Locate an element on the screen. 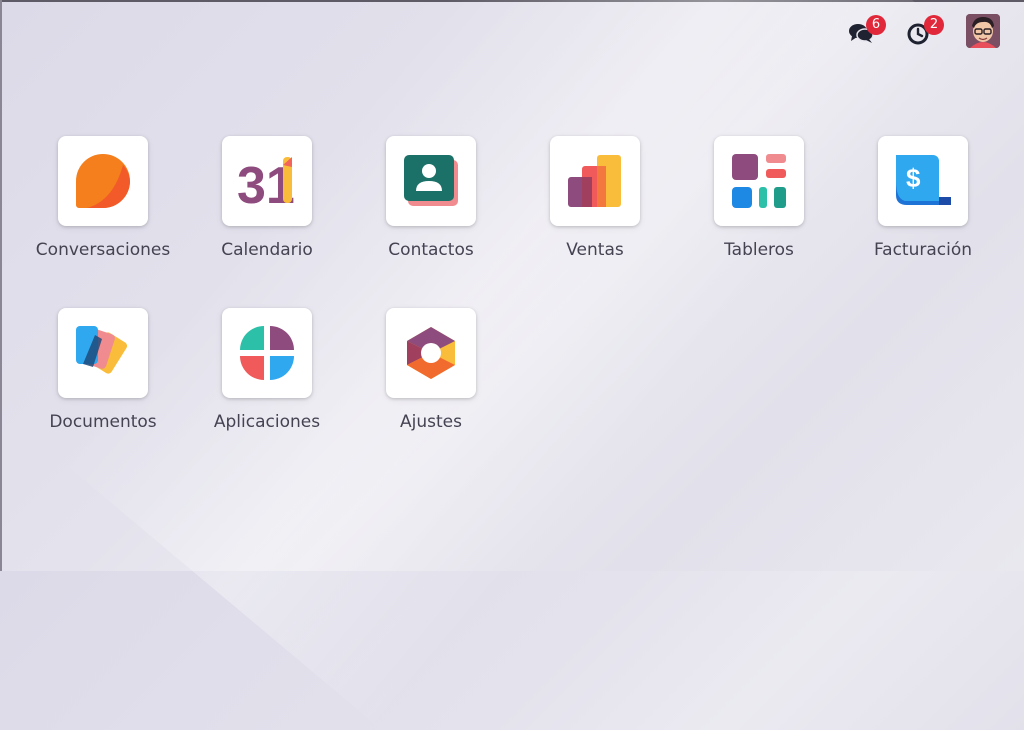  app-tile: 31 is located at coordinates (267, 181).